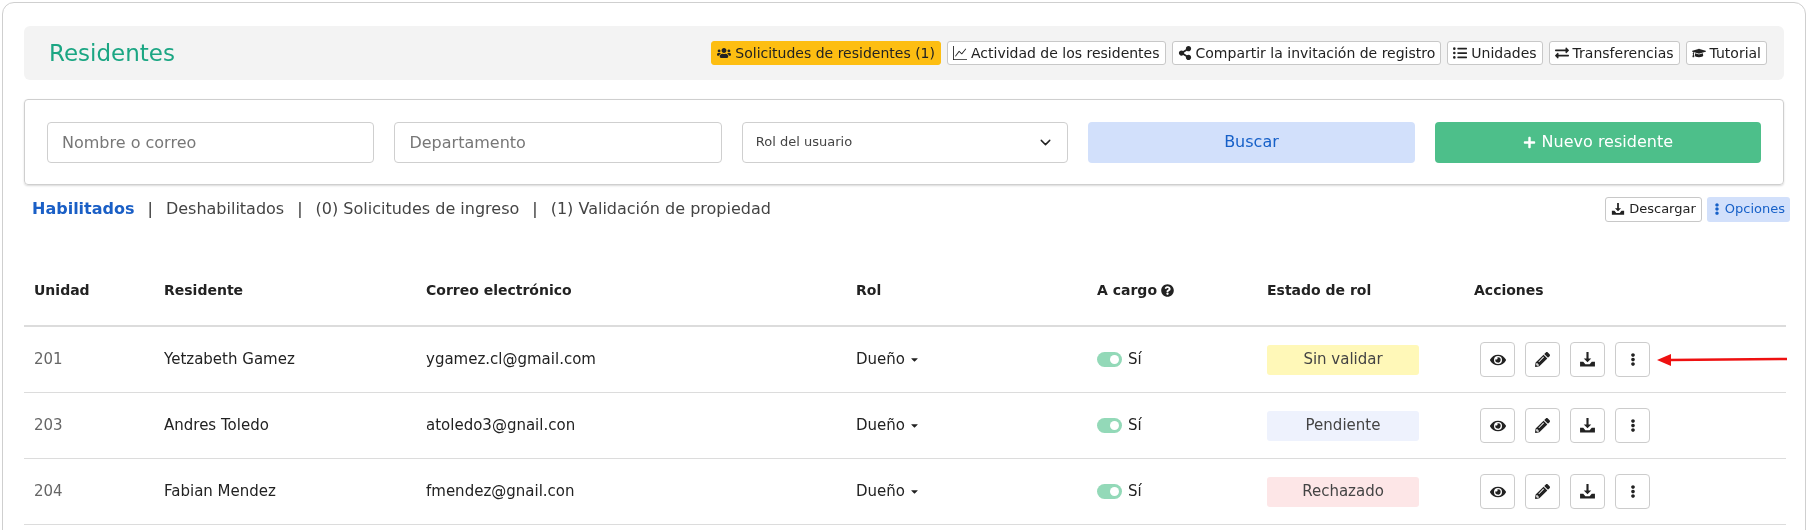 Image resolution: width=1812 pixels, height=530 pixels. I want to click on users-icon, so click(724, 53).